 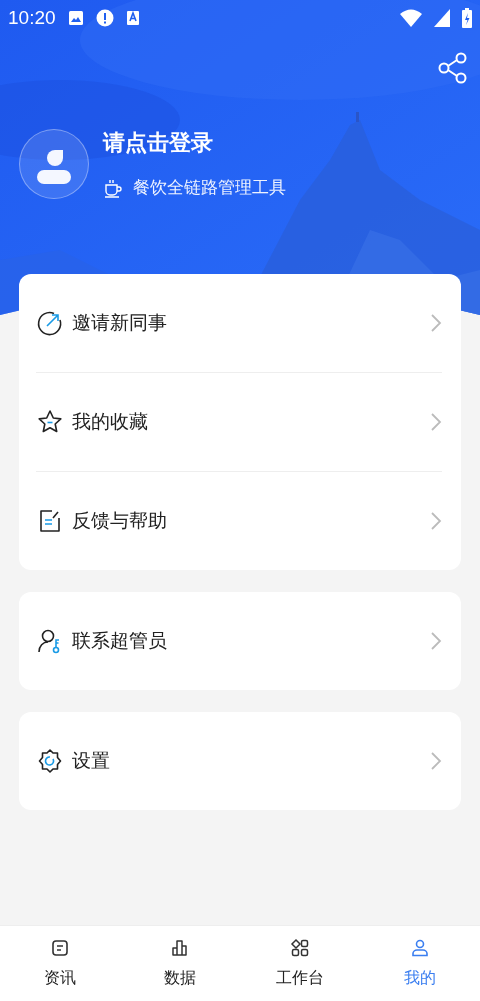 What do you see at coordinates (420, 963) in the screenshot?
I see `nav-tab: 我的` at bounding box center [420, 963].